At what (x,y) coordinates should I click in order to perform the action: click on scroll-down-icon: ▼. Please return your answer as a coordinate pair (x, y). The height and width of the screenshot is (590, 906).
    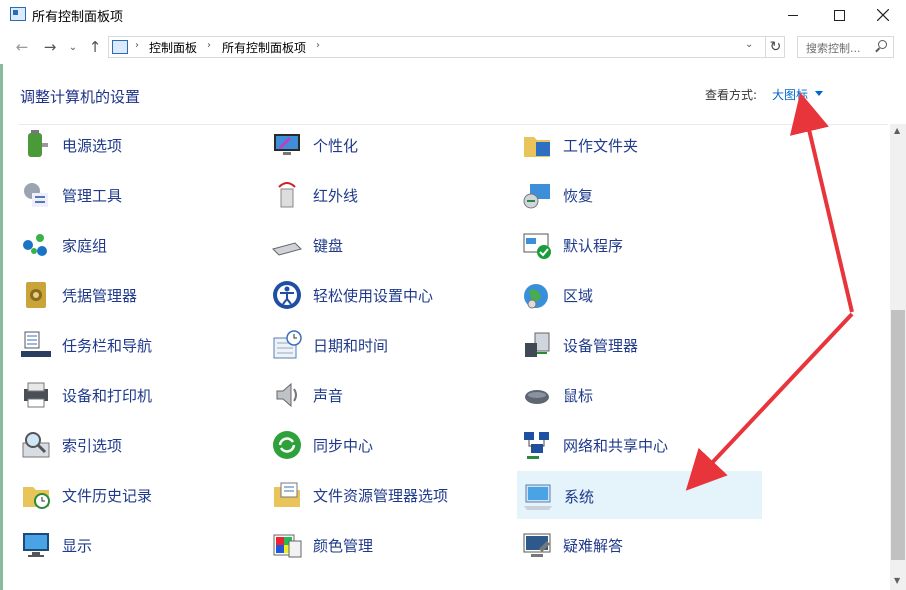
    Looking at the image, I should click on (897, 580).